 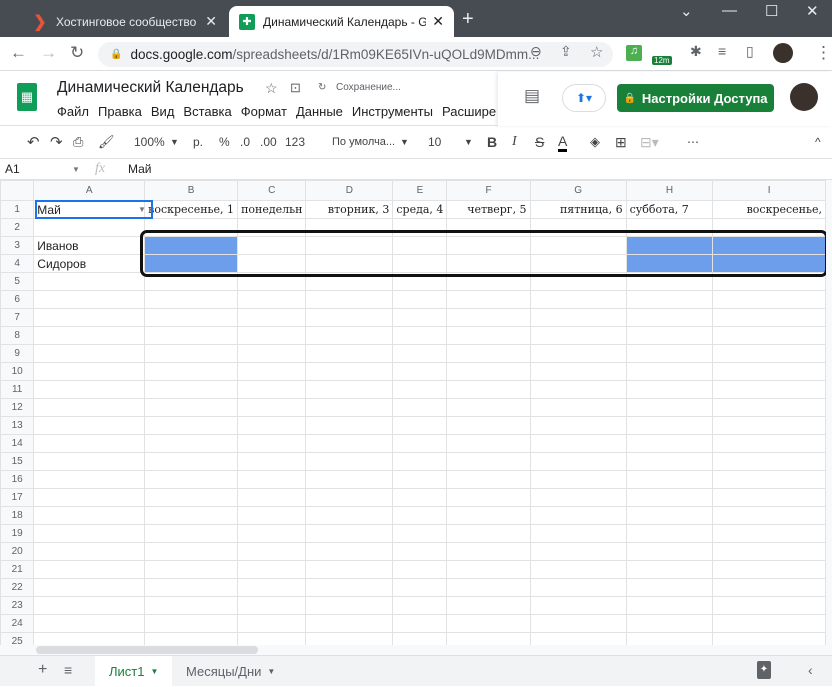 What do you see at coordinates (272, 587) in the screenshot?
I see `cell-C22` at bounding box center [272, 587].